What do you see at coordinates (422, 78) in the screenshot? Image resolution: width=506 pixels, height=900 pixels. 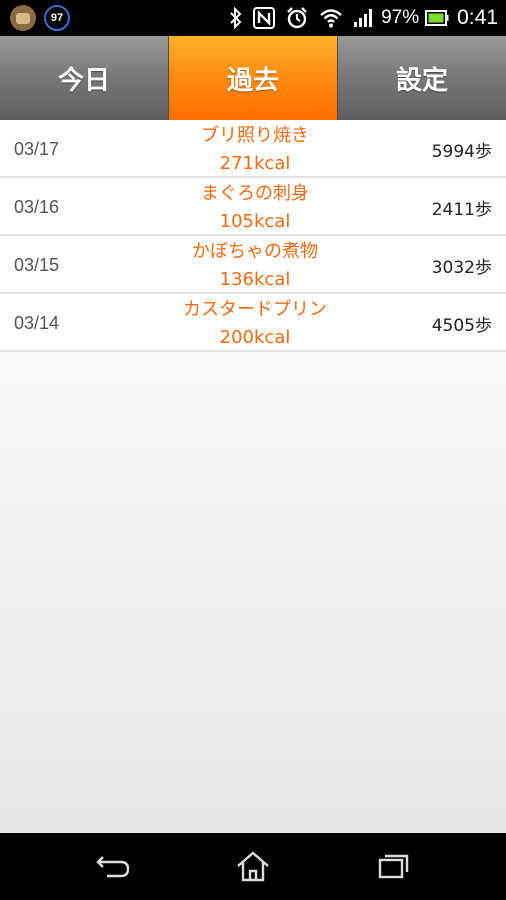 I see `tab-settings: 設定` at bounding box center [422, 78].